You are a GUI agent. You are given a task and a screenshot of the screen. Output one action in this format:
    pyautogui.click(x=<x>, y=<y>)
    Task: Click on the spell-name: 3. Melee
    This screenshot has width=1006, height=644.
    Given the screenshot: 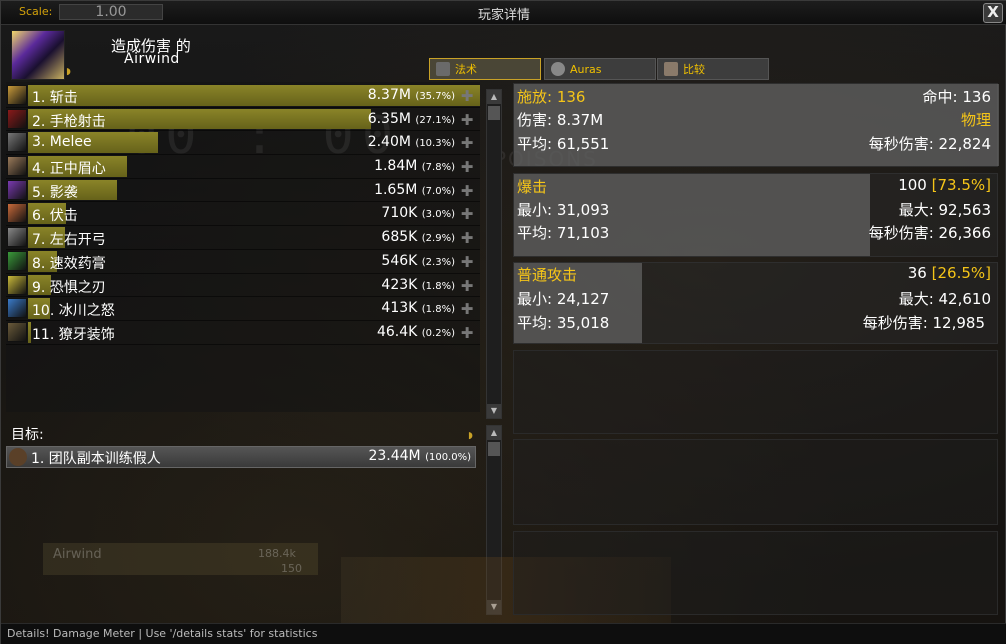 What is the action you would take?
    pyautogui.click(x=62, y=142)
    